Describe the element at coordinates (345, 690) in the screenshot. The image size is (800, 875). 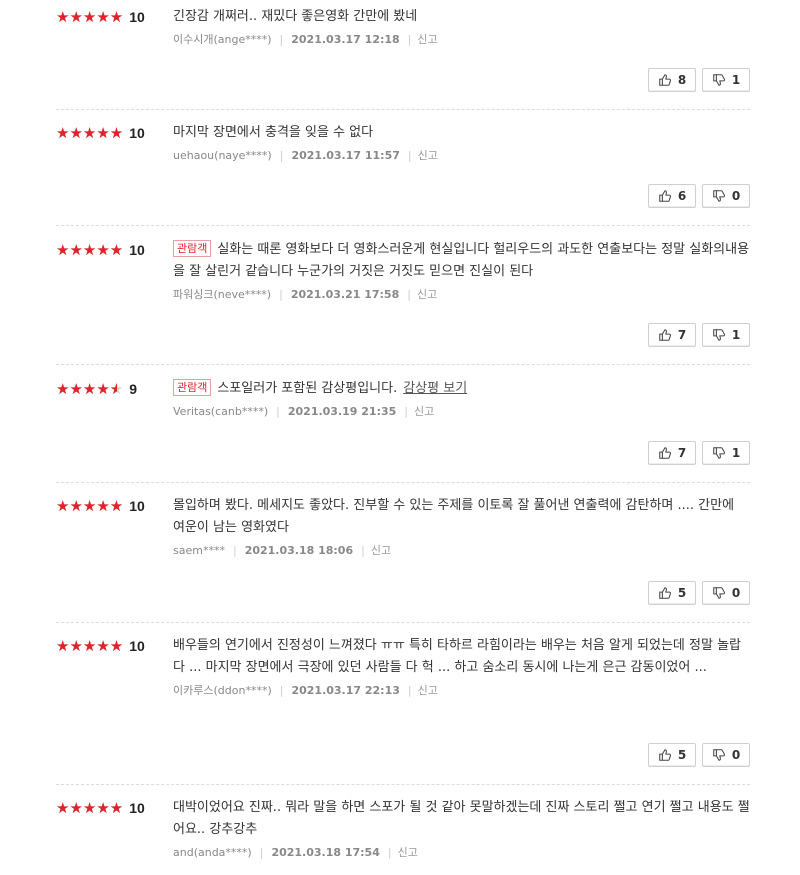
I see `review-date: 2021.03.17 22:13` at that location.